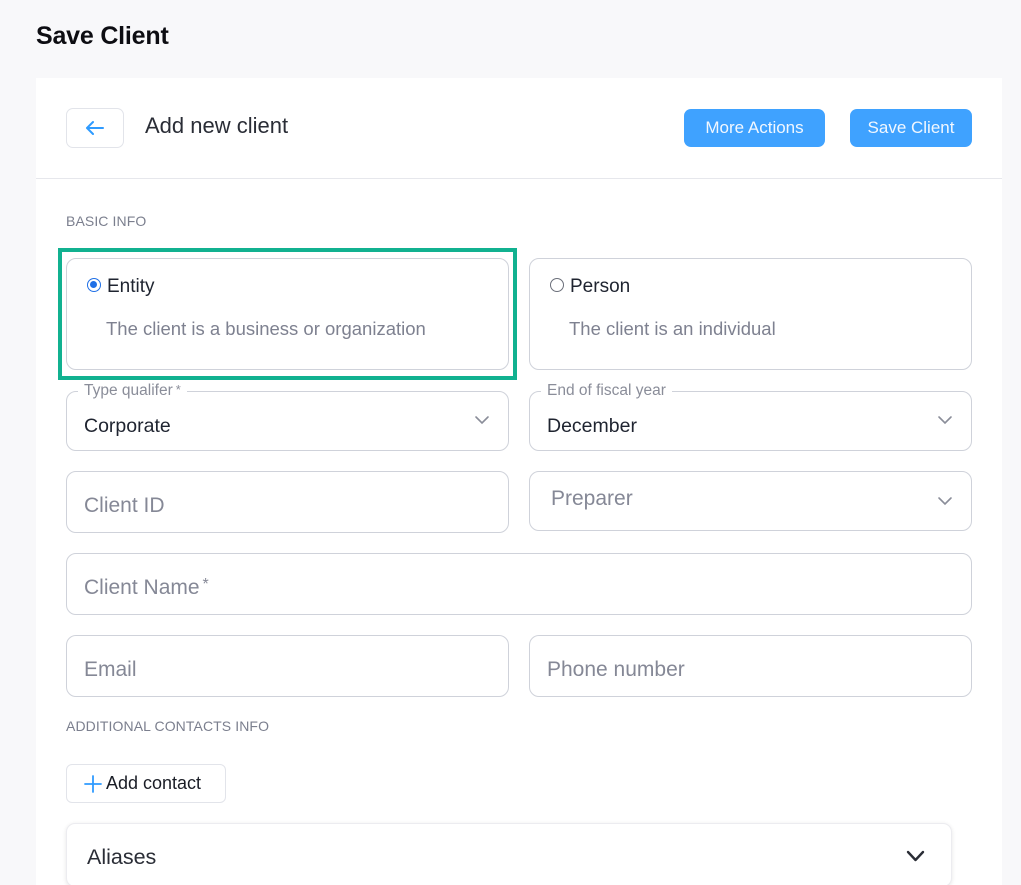 This screenshot has width=1021, height=885. I want to click on client-name-input: Client Name *, so click(519, 584).